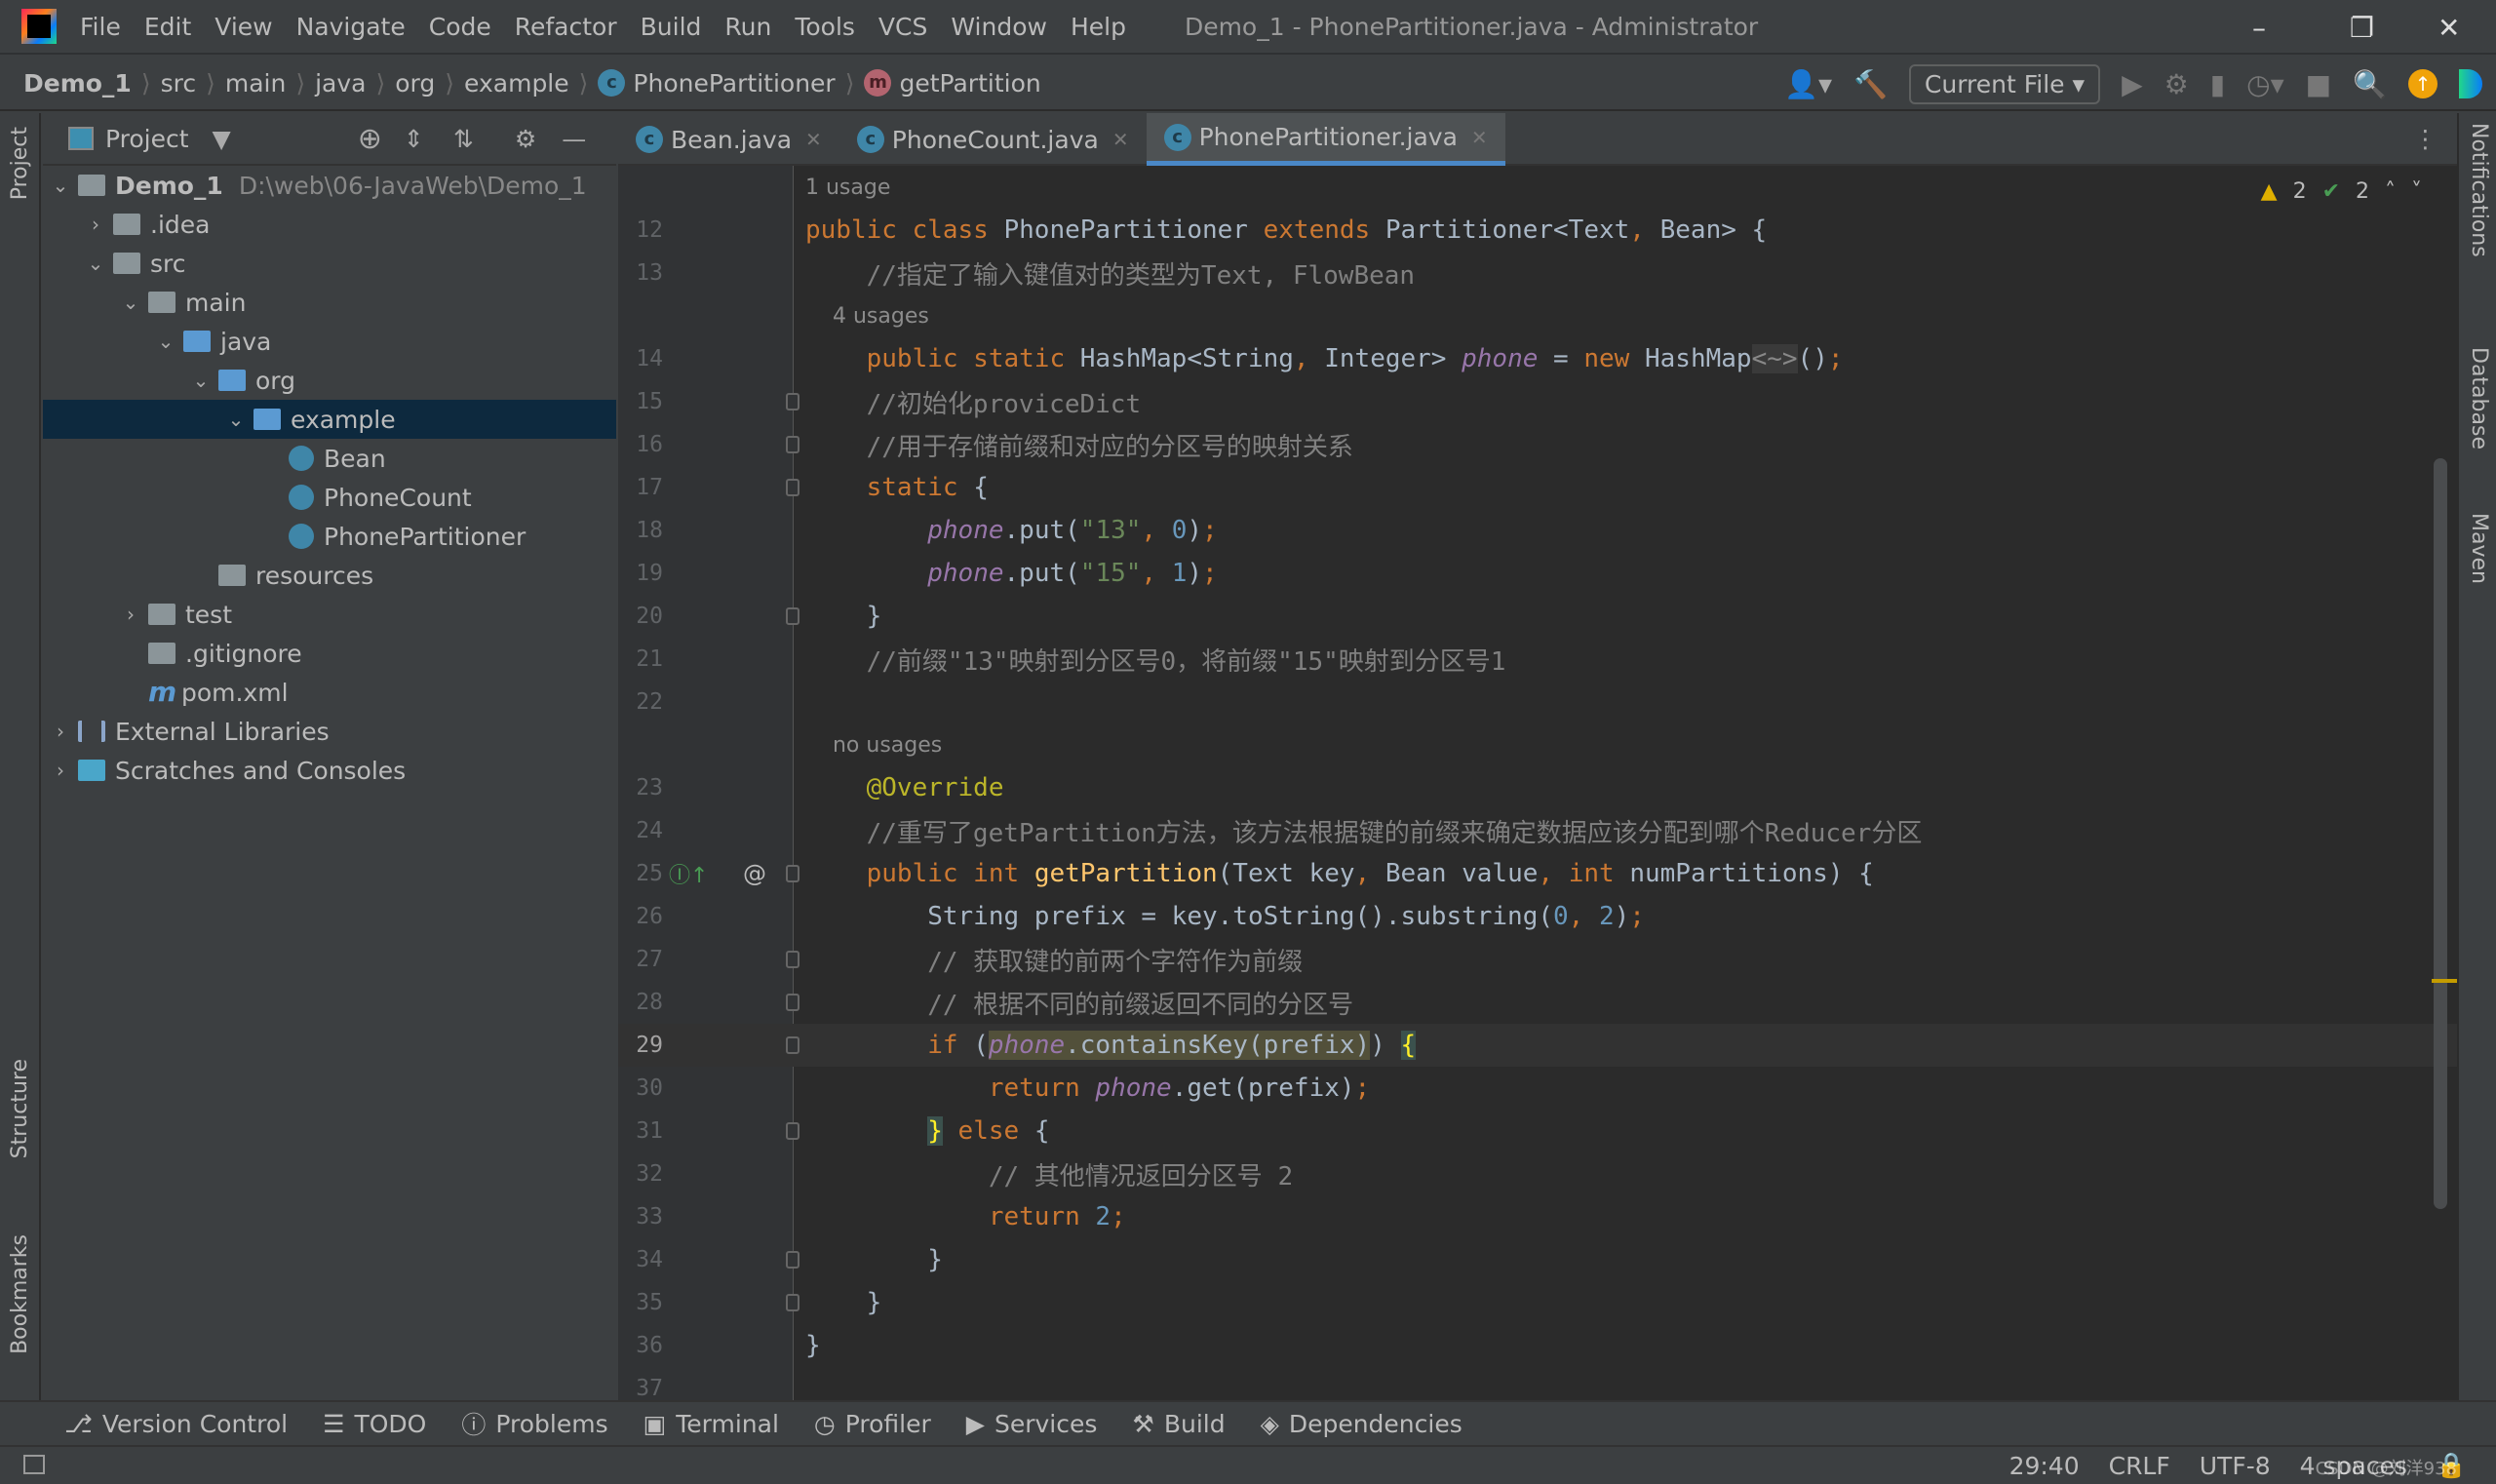  Describe the element at coordinates (2235, 1466) in the screenshot. I see `file-encoding: UTF-8` at that location.